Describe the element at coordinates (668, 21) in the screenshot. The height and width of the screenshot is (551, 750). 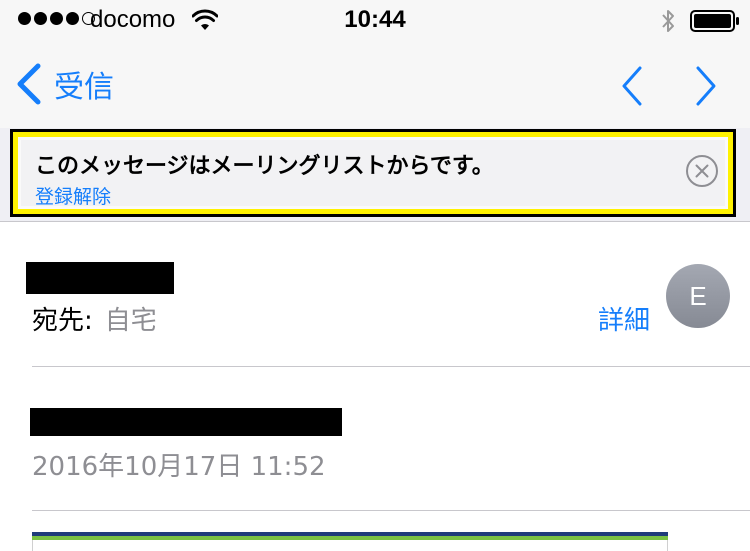
I see `bluetooth-icon` at that location.